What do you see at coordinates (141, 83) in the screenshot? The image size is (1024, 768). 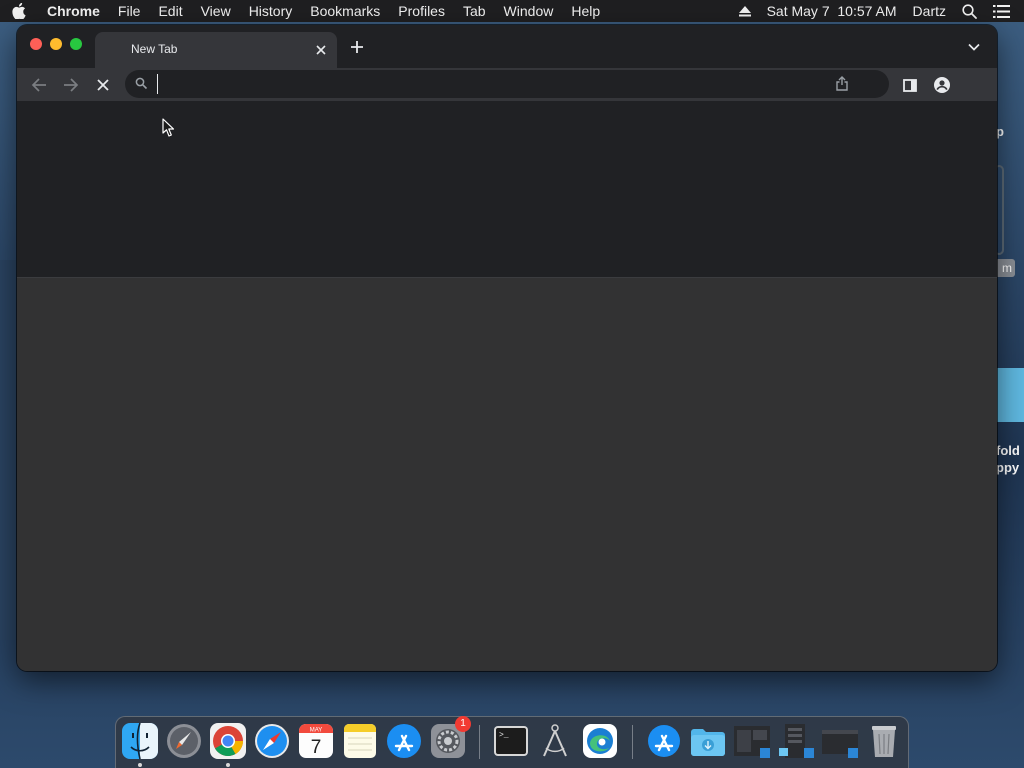 I see `search-icon` at bounding box center [141, 83].